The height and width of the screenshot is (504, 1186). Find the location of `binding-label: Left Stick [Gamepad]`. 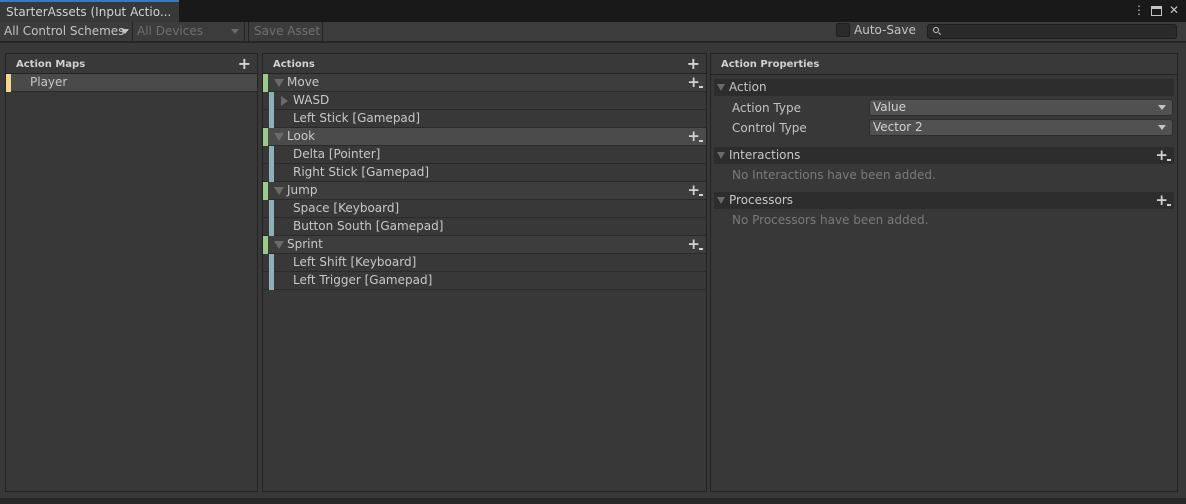

binding-label: Left Stick [Gamepad] is located at coordinates (357, 118).